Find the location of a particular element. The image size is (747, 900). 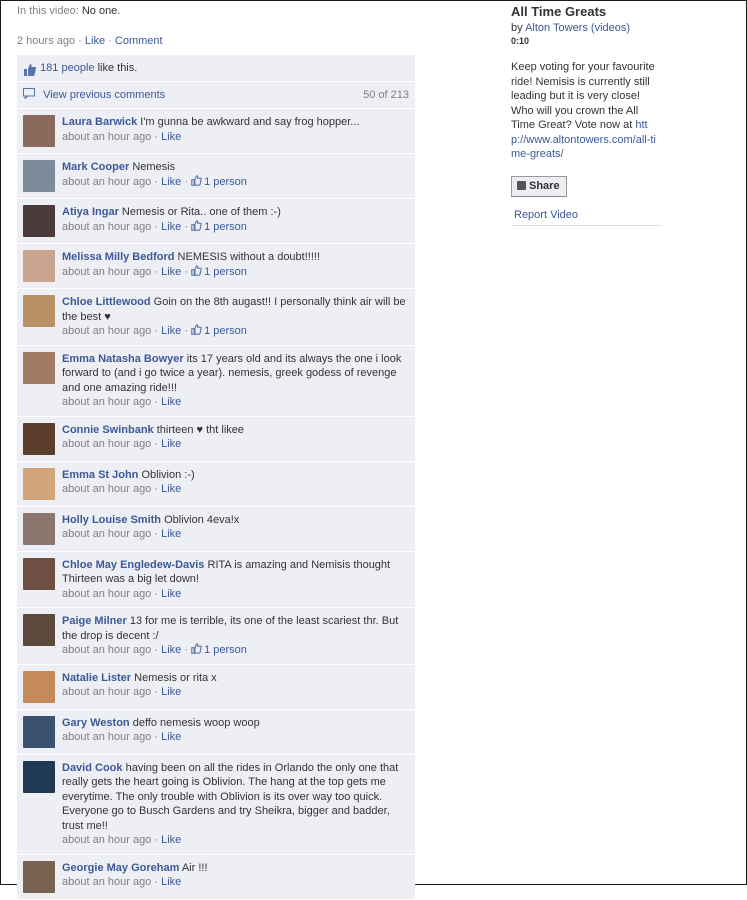

comment-content: Holly Louise Smith Oblivion 4eva!x is located at coordinates (235, 520).